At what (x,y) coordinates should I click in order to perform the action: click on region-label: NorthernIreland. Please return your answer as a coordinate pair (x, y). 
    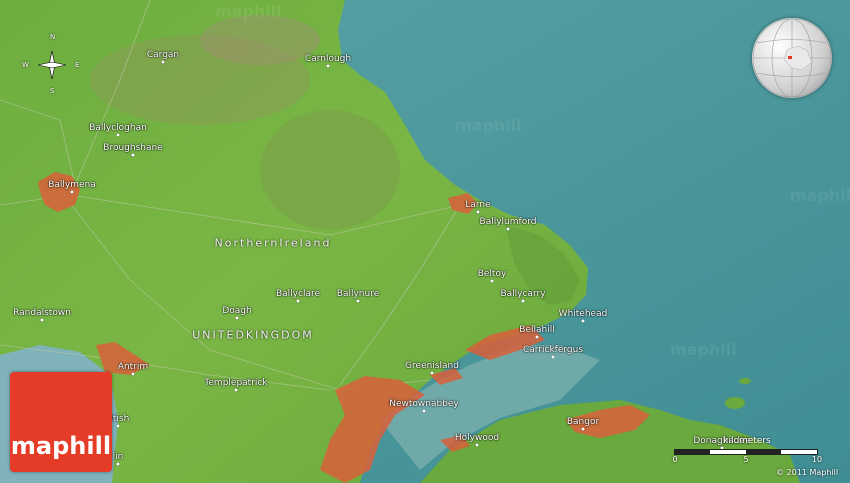
    Looking at the image, I should click on (273, 243).